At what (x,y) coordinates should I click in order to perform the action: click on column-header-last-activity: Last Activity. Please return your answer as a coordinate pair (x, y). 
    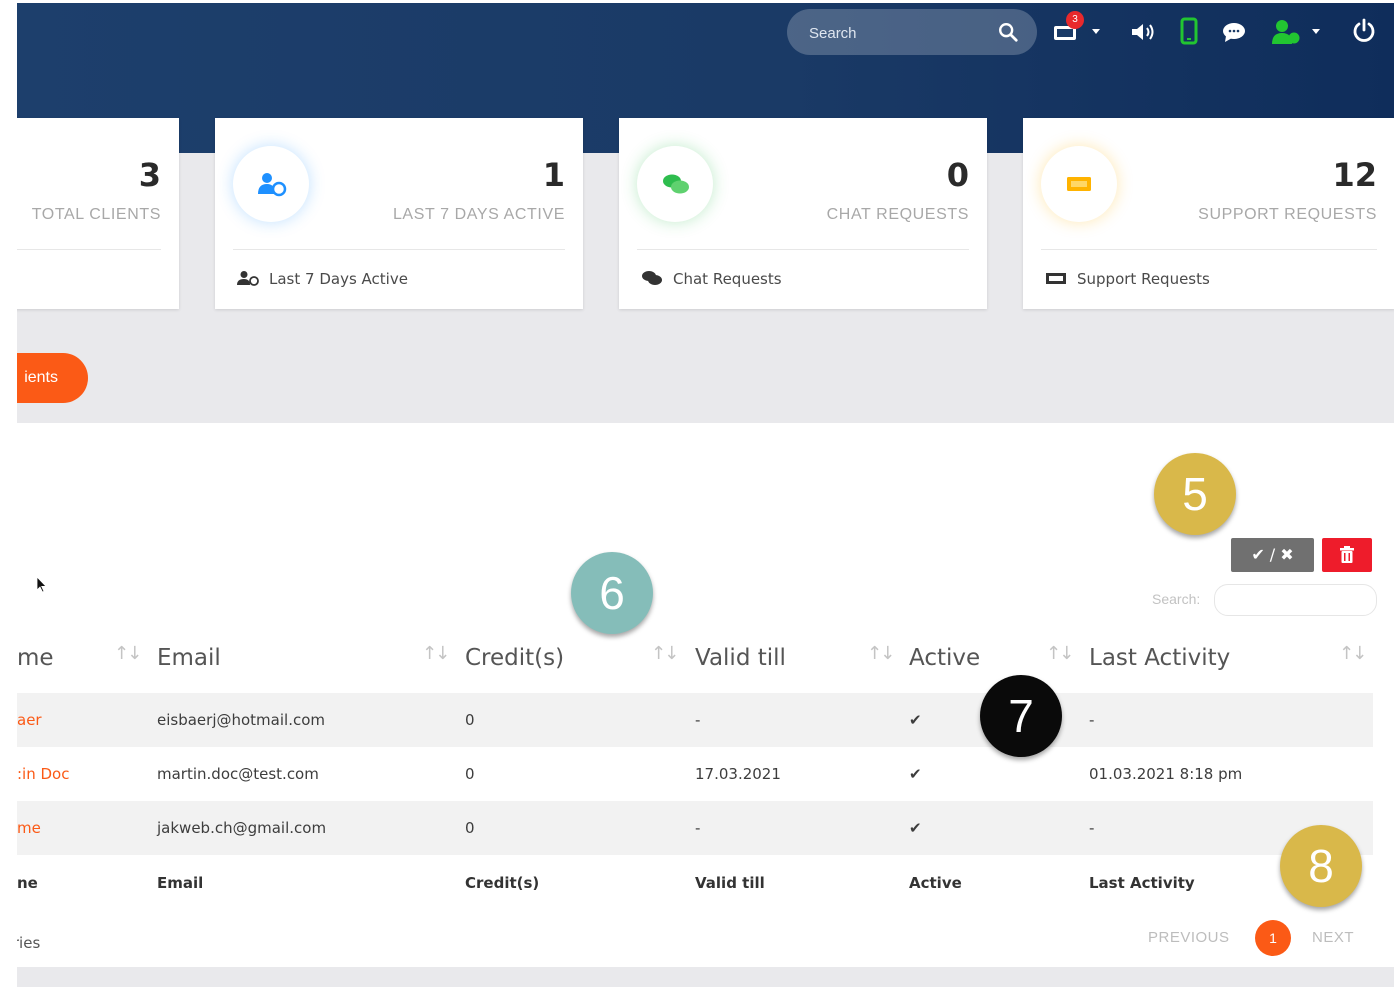
    Looking at the image, I should click on (1159, 658).